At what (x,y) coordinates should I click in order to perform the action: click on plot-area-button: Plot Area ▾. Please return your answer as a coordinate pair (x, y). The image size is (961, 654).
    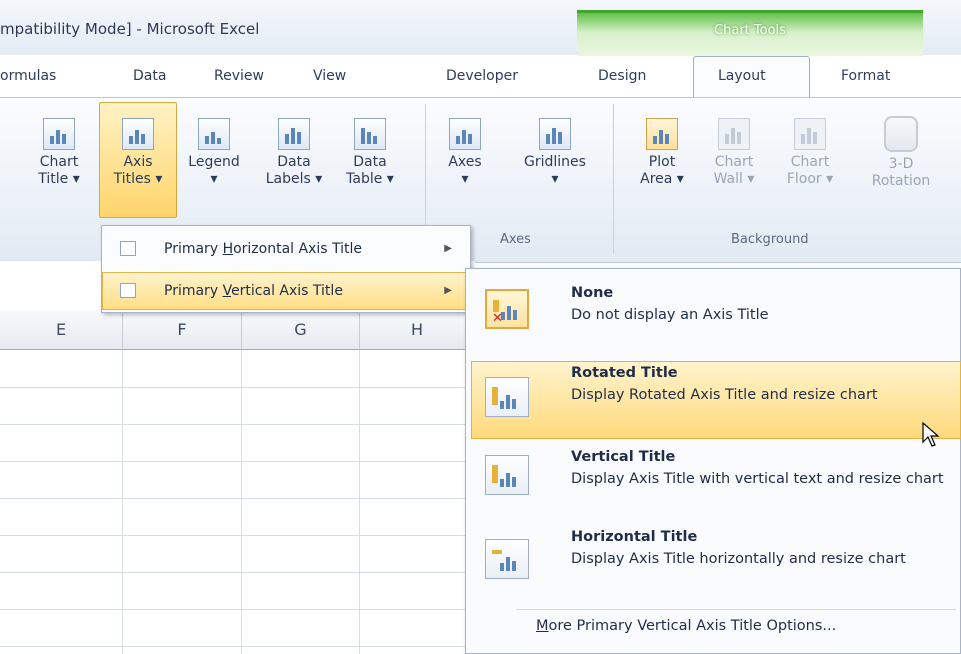
    Looking at the image, I should click on (662, 153).